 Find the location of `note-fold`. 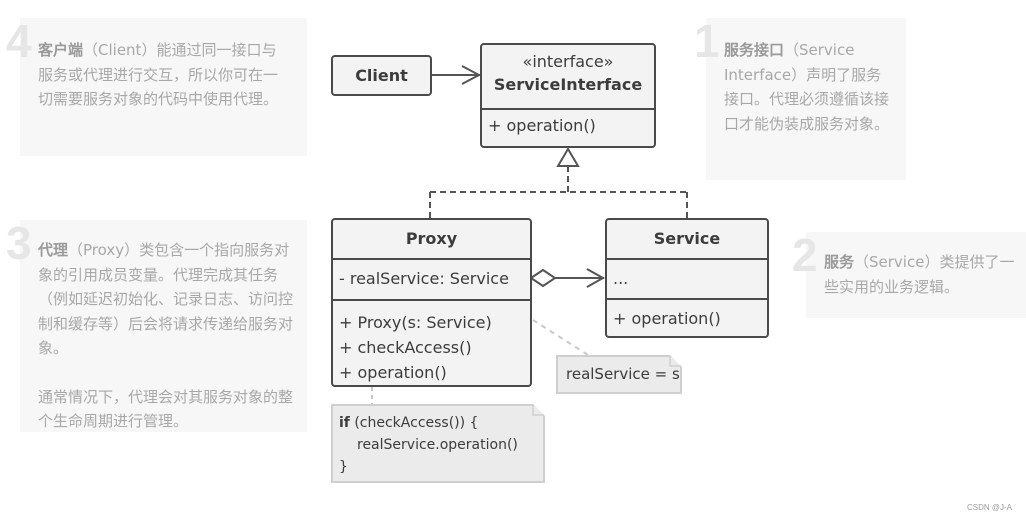

note-fold is located at coordinates (538, 410).